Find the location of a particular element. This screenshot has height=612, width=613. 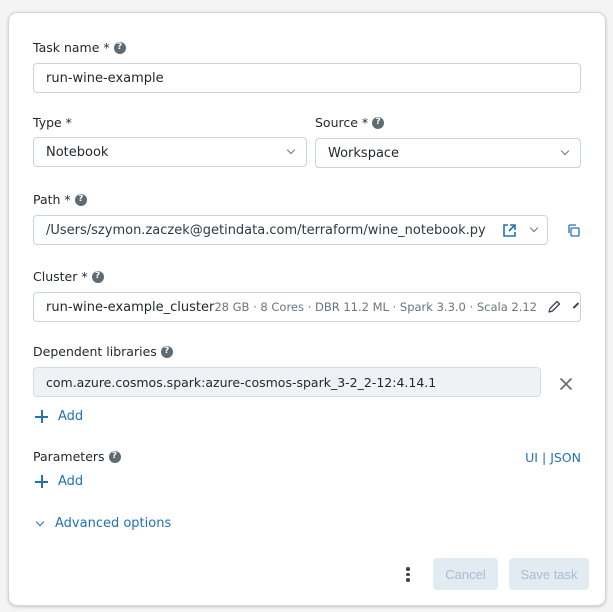

edit-pencil-icon is located at coordinates (554, 307).